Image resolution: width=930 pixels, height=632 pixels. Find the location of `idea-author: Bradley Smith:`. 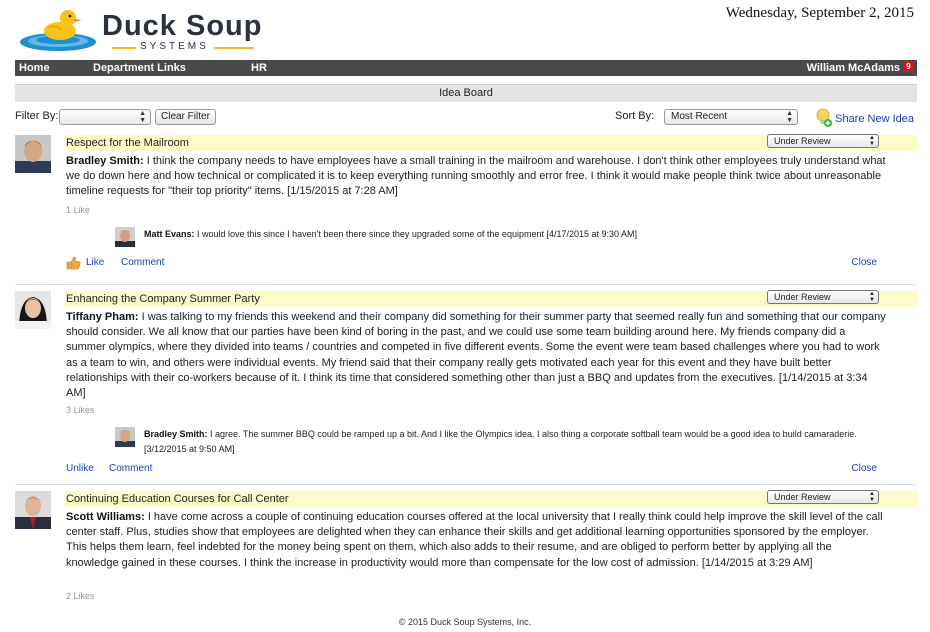

idea-author: Bradley Smith: is located at coordinates (105, 161).